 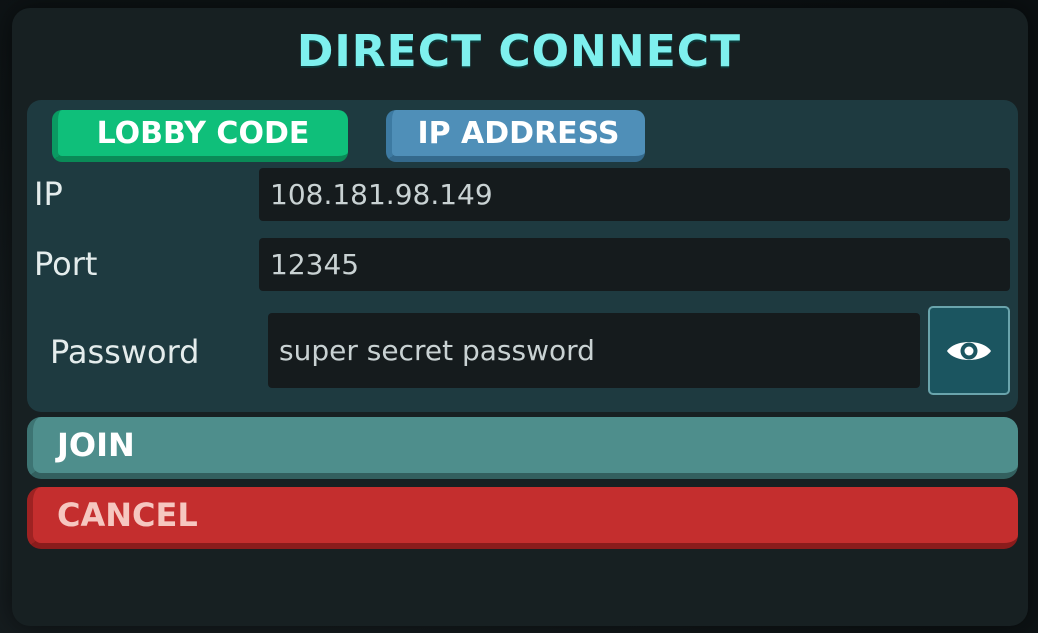 What do you see at coordinates (66, 264) in the screenshot?
I see `port-label: Port` at bounding box center [66, 264].